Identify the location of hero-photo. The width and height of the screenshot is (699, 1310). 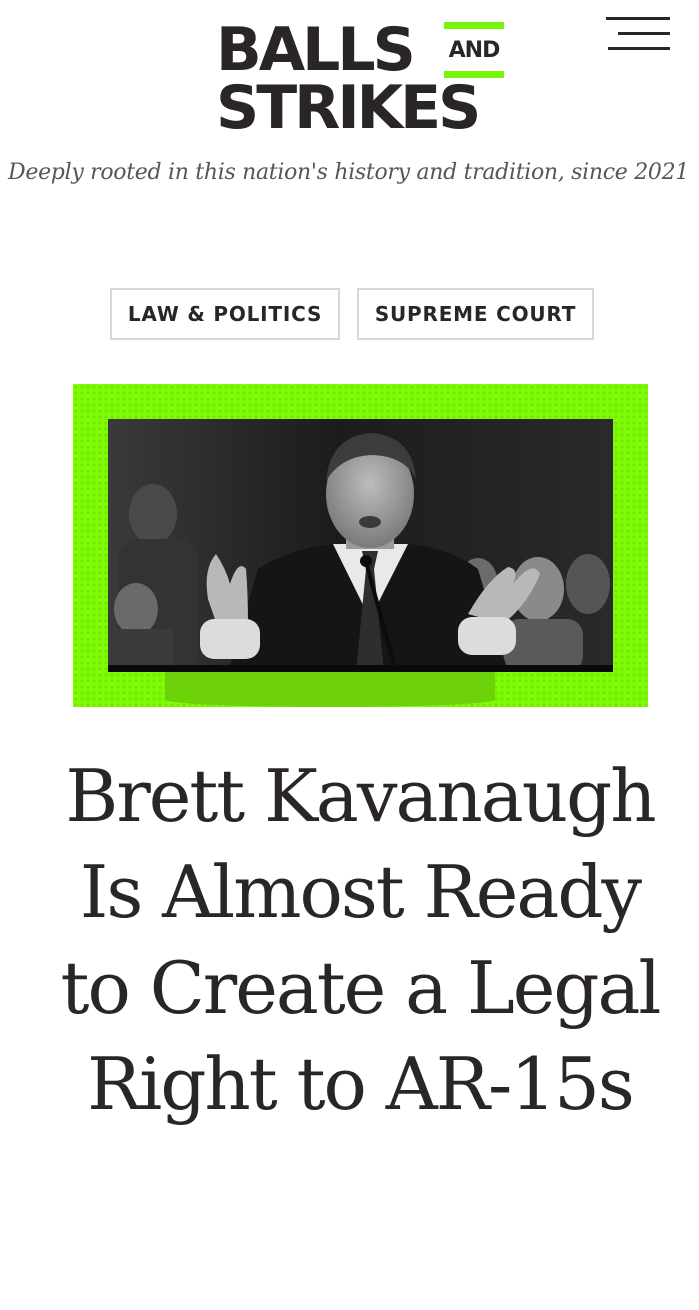
(360, 545).